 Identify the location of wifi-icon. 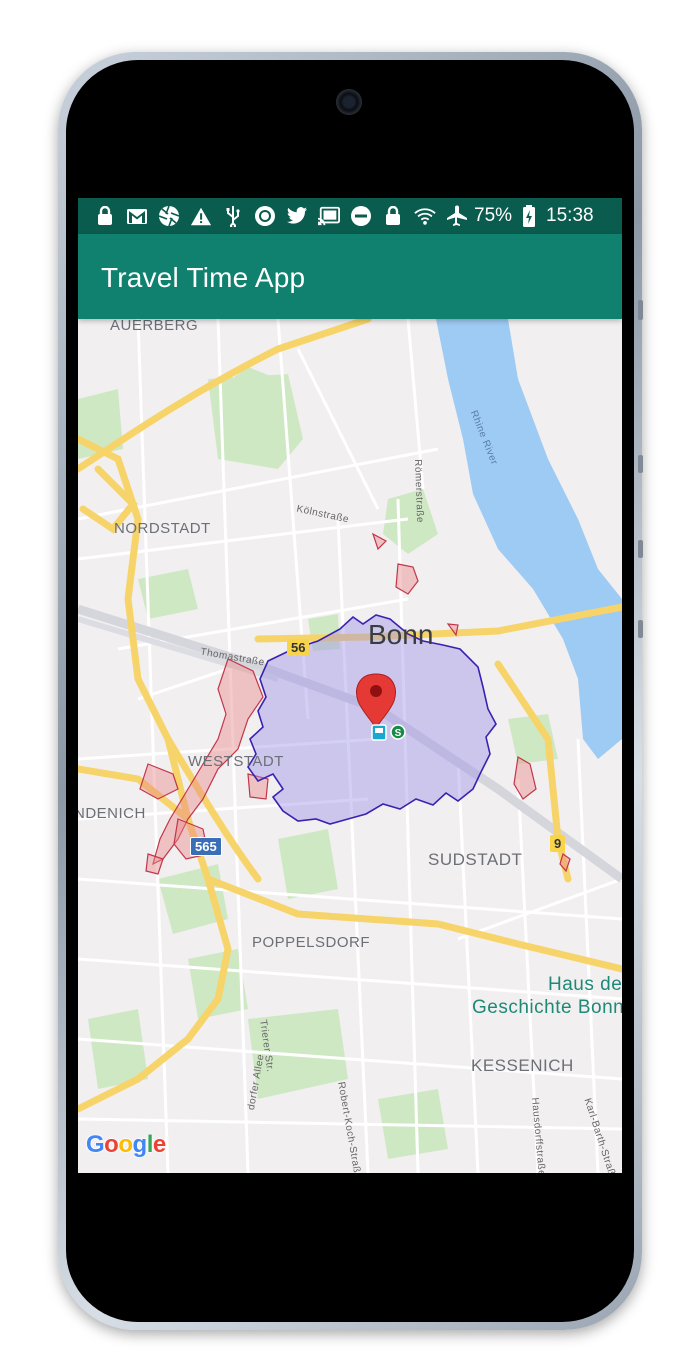
(425, 216).